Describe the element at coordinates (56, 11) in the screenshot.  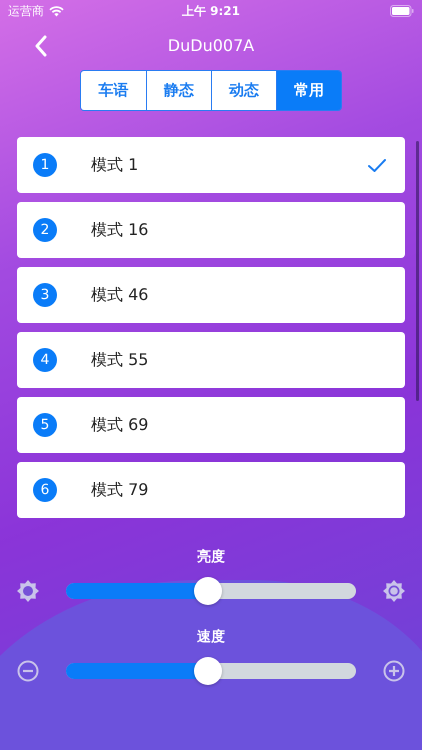
I see `wifi-icon` at that location.